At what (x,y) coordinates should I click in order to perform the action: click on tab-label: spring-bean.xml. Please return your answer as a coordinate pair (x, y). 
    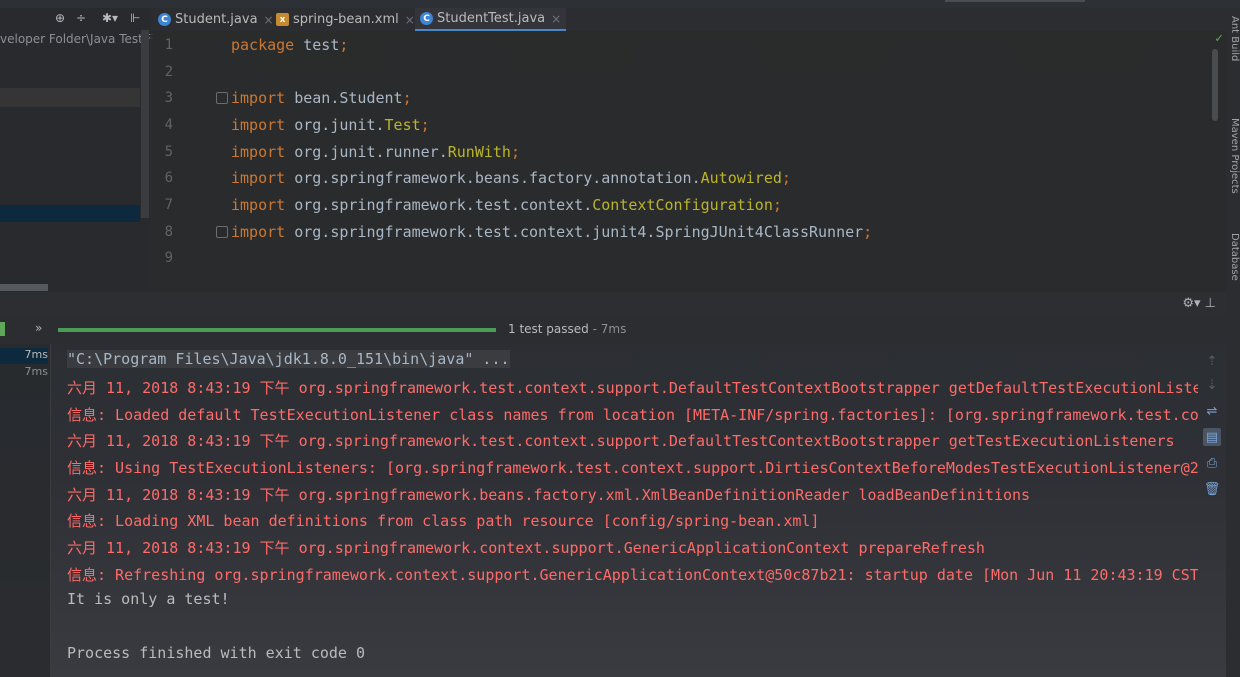
    Looking at the image, I should click on (346, 19).